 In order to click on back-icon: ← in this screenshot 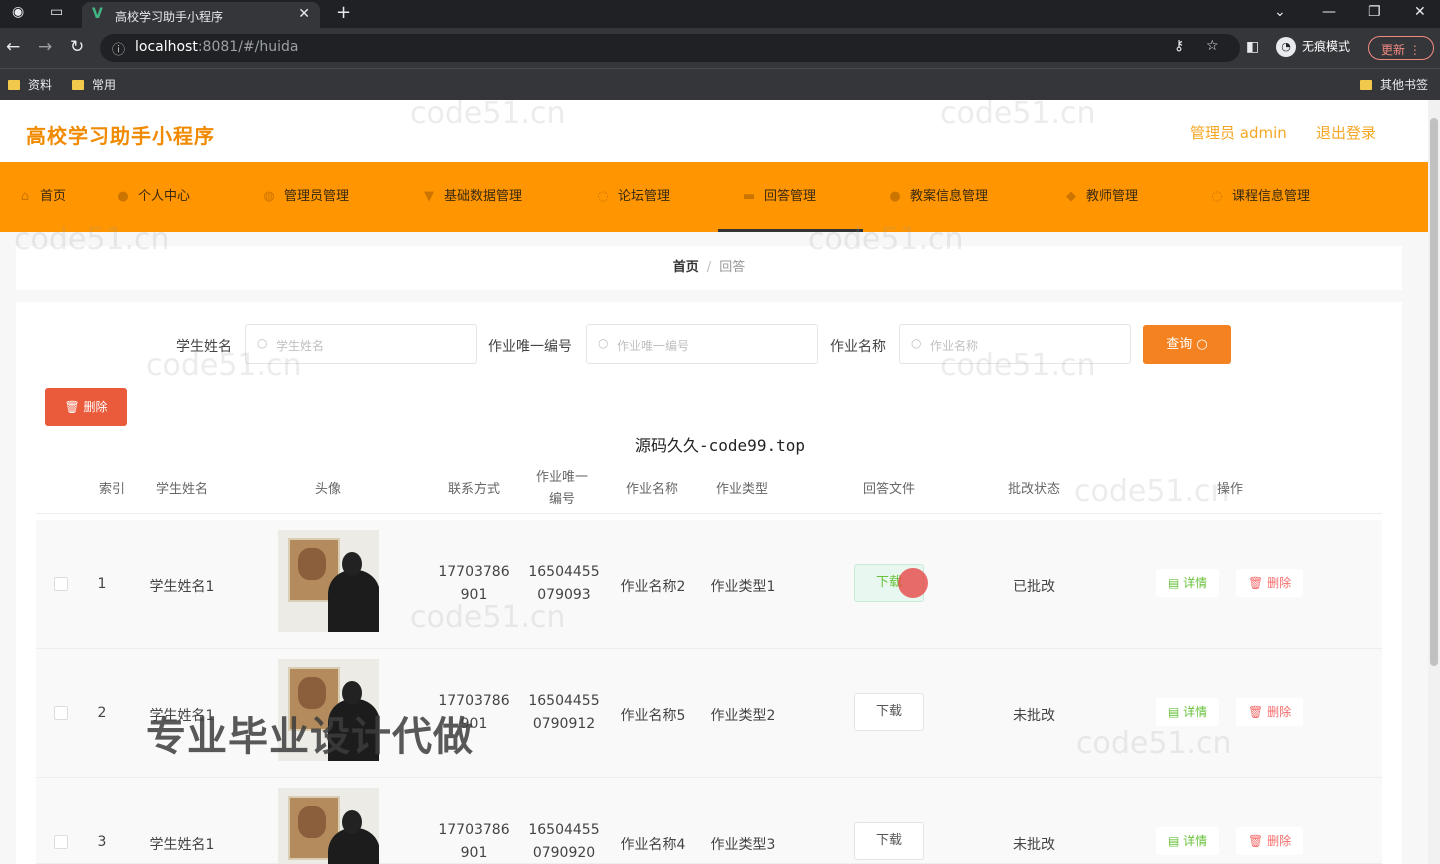, I will do `click(13, 47)`.